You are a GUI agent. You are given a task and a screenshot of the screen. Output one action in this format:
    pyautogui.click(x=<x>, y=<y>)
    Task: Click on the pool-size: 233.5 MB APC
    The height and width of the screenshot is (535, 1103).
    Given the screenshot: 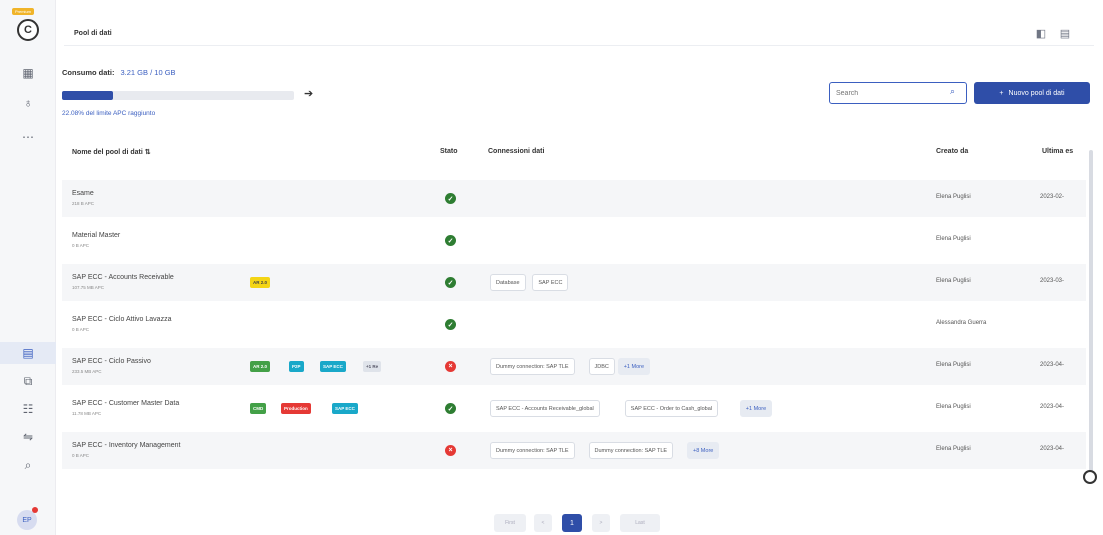 What is the action you would take?
    pyautogui.click(x=87, y=371)
    